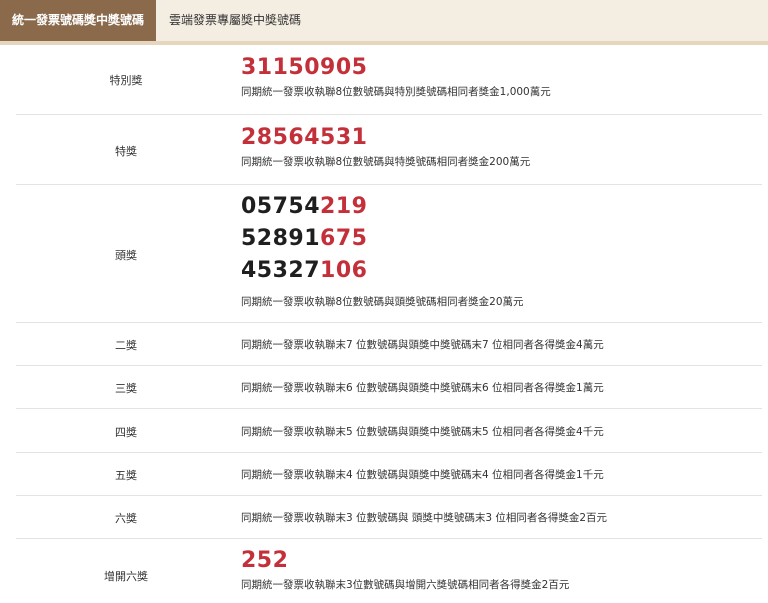 The image size is (768, 603). I want to click on prize-row-third: 三獎 同期統一發票收執聯末6 位數號碼與頭獎中獎號碼末6 位相同者各得獎金1萬元, so click(389, 387).